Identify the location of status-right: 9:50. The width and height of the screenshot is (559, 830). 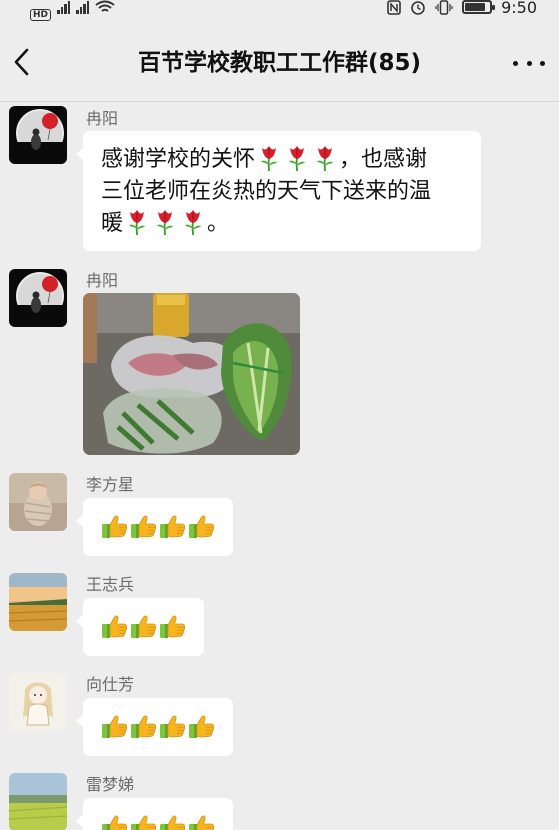
(462, 11).